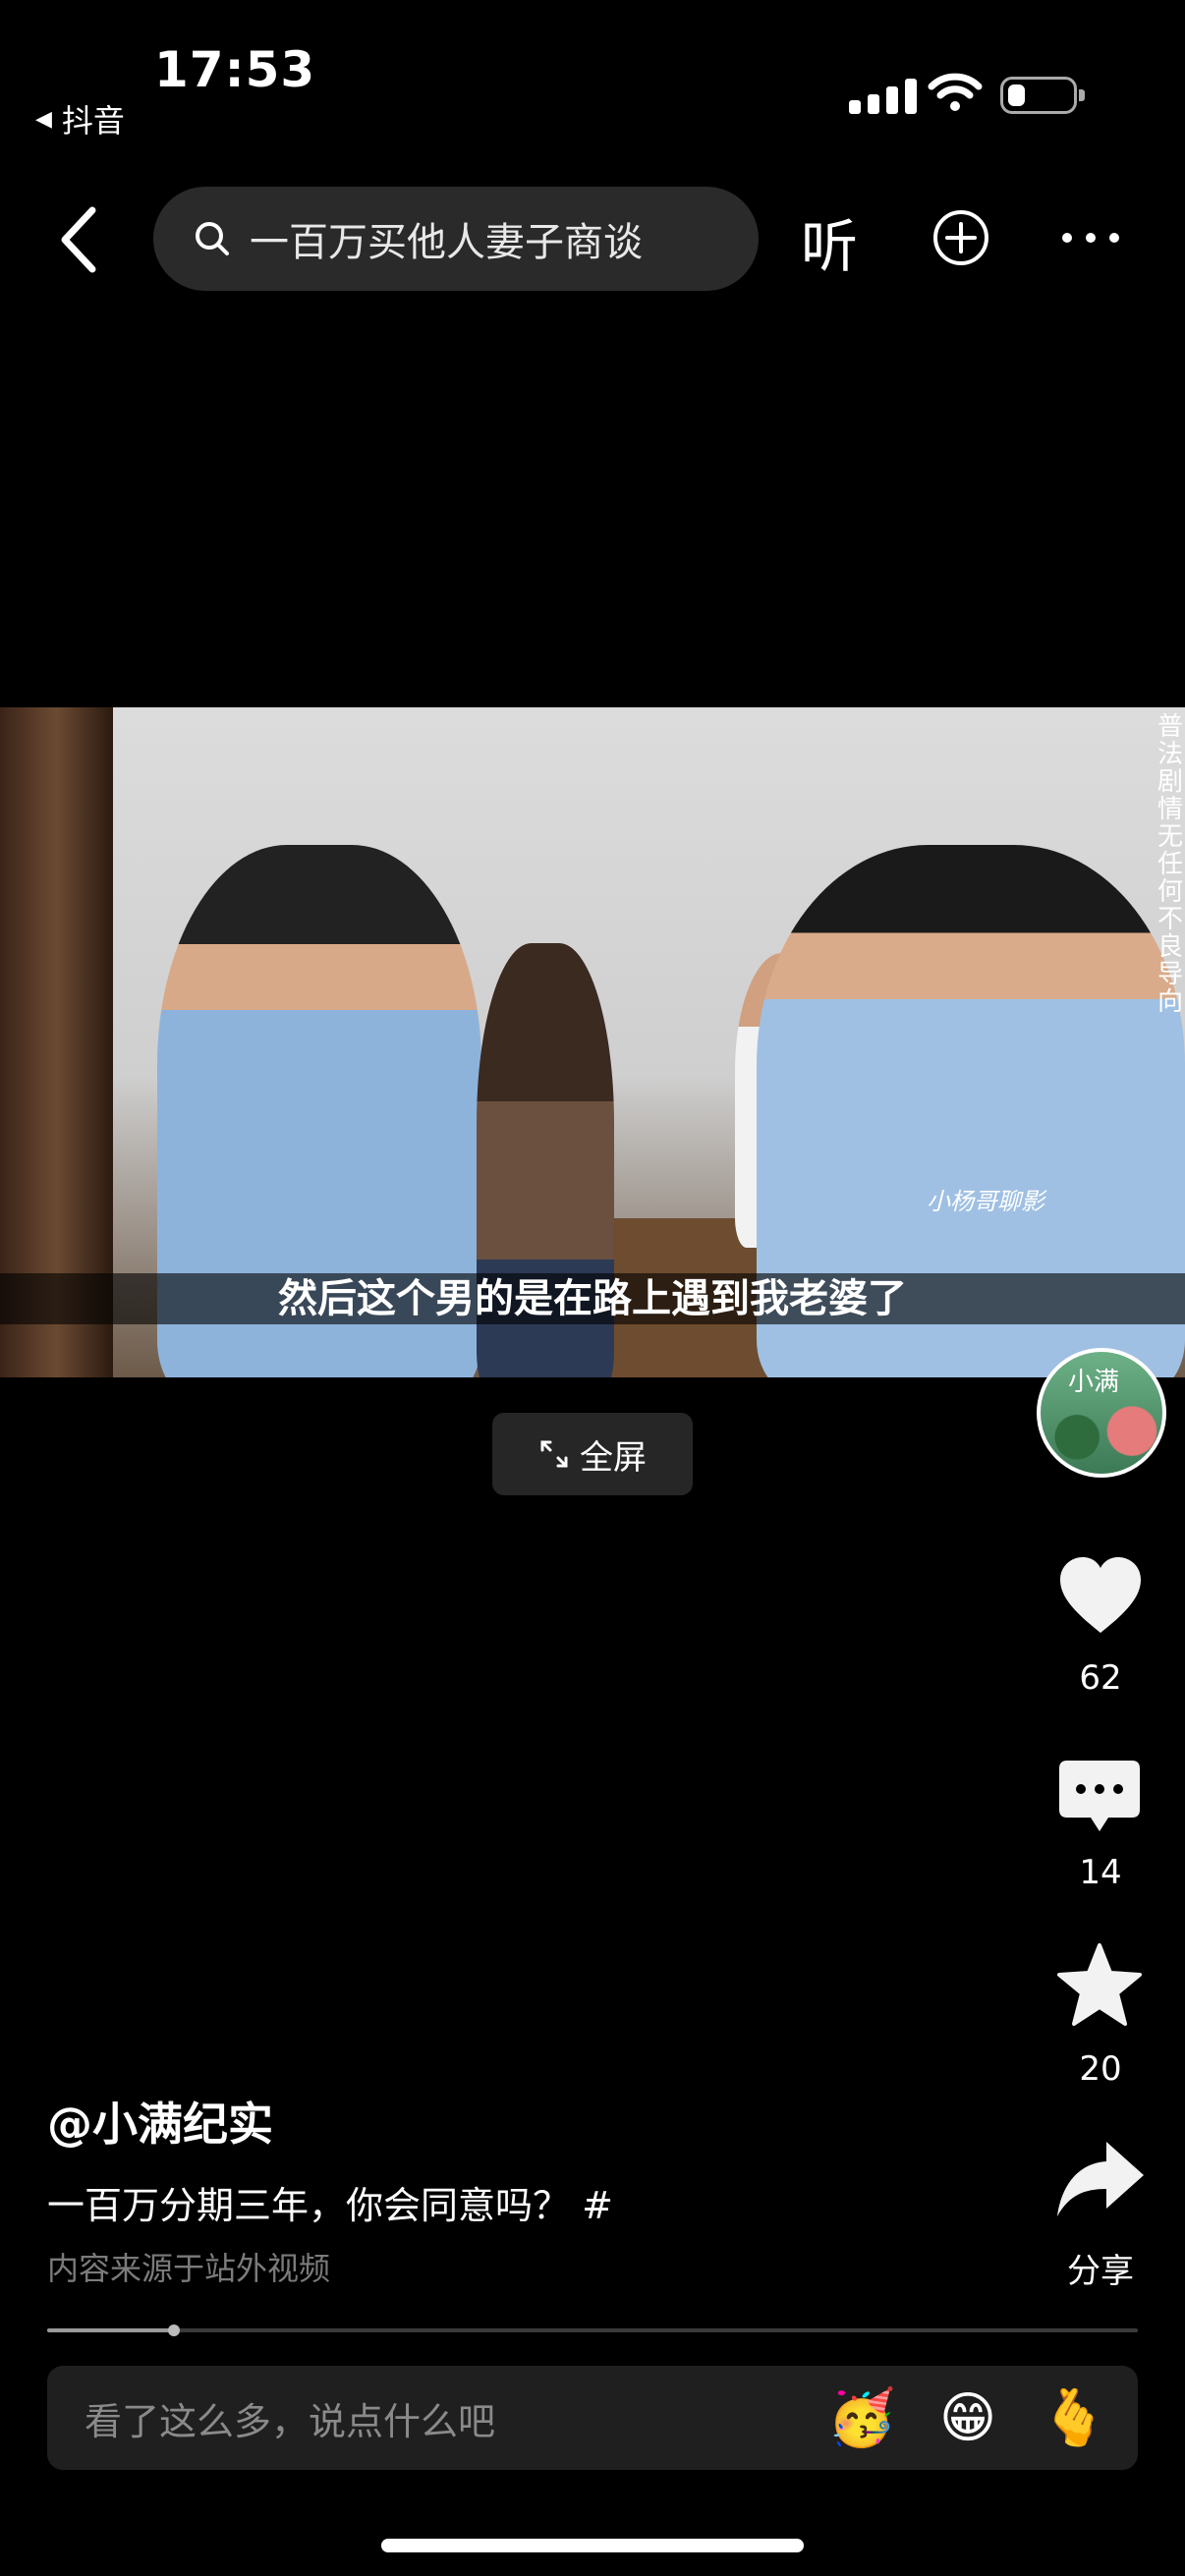 The width and height of the screenshot is (1185, 2576). I want to click on author-name: @小满纪实, so click(160, 2121).